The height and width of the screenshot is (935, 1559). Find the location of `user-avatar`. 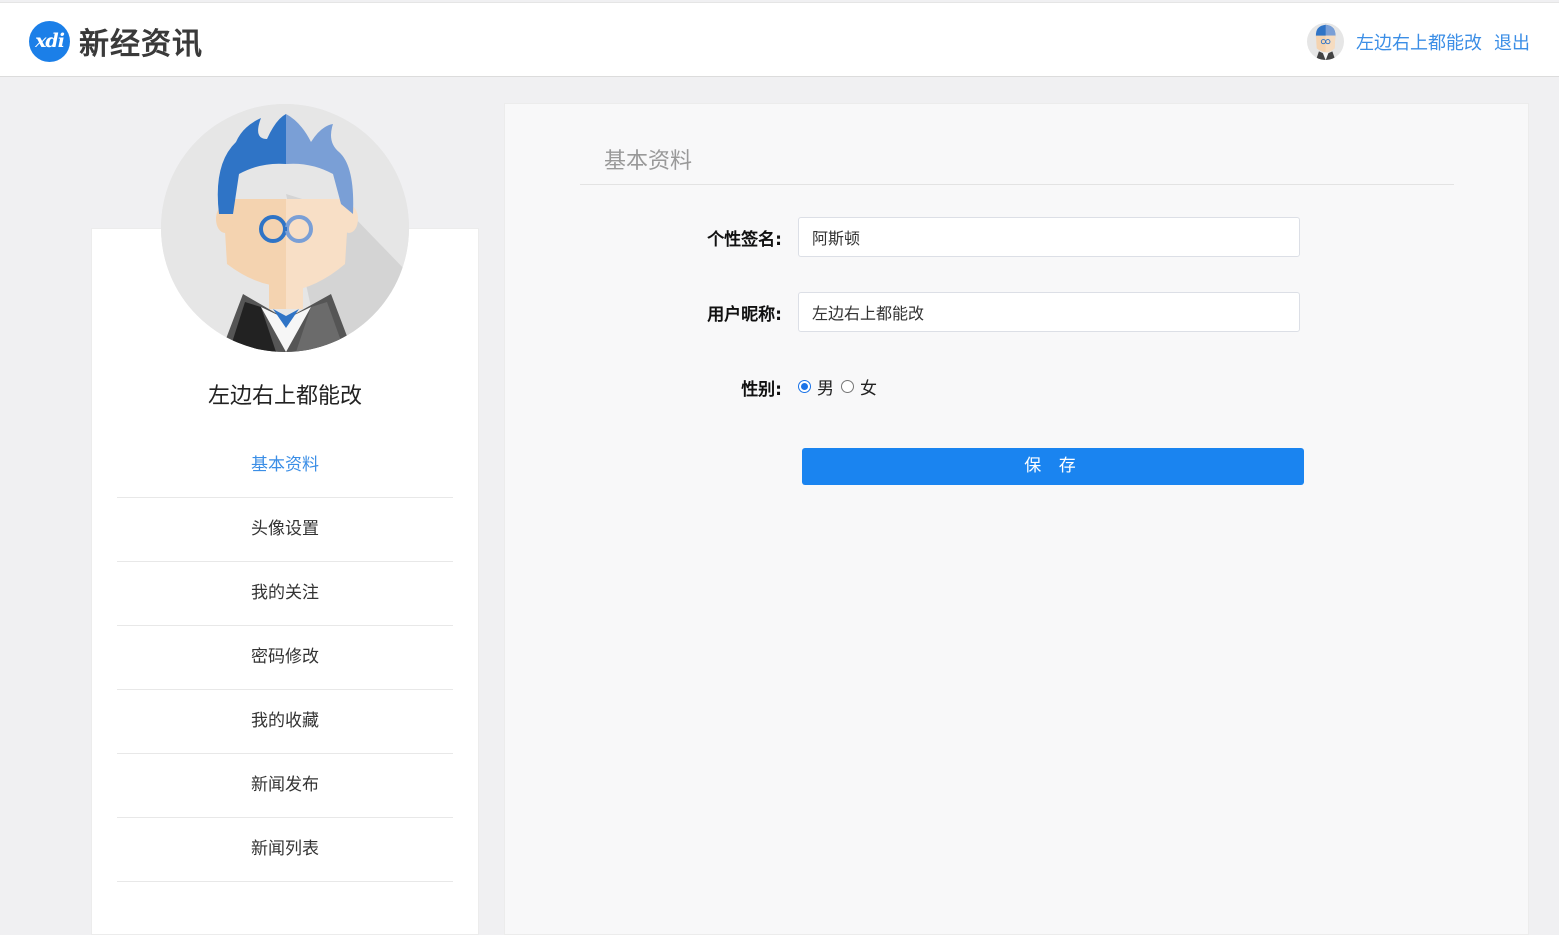

user-avatar is located at coordinates (1325, 41).